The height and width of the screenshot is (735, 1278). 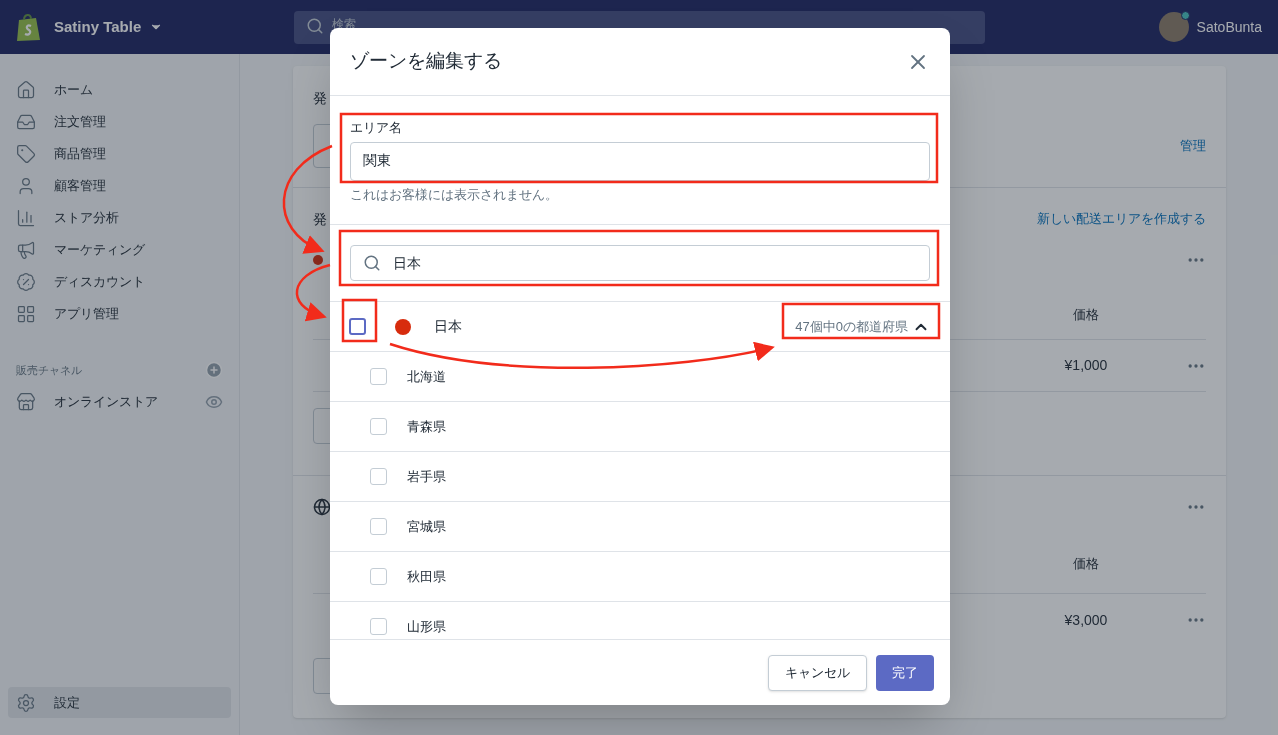 What do you see at coordinates (26, 122) in the screenshot?
I see `inbox-icon` at bounding box center [26, 122].